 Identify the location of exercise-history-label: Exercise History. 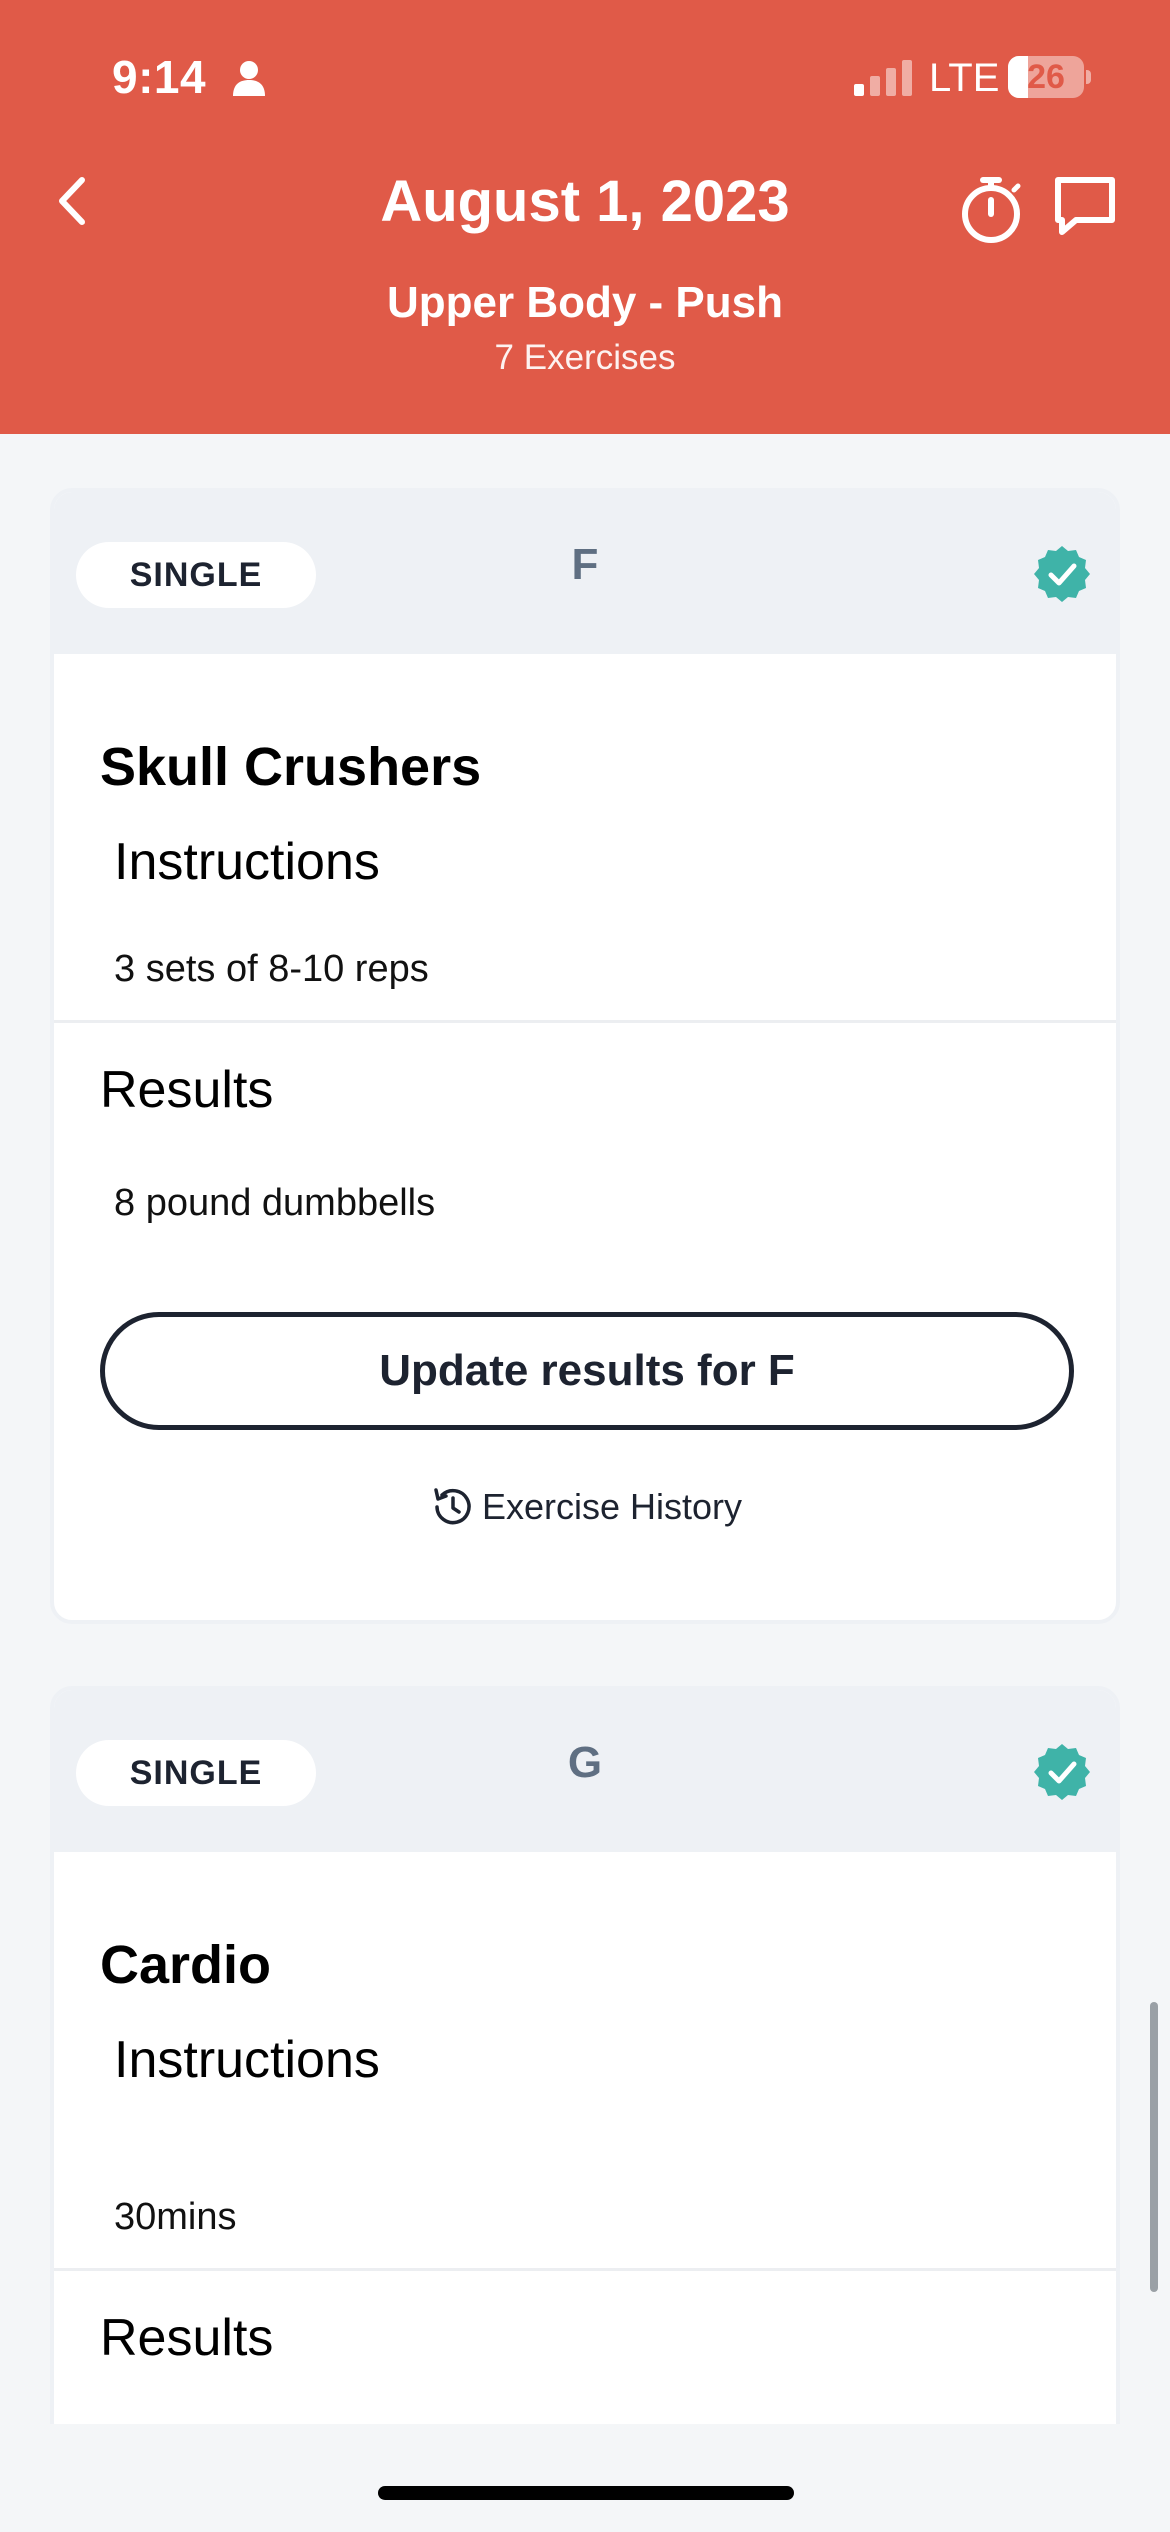
(612, 1506).